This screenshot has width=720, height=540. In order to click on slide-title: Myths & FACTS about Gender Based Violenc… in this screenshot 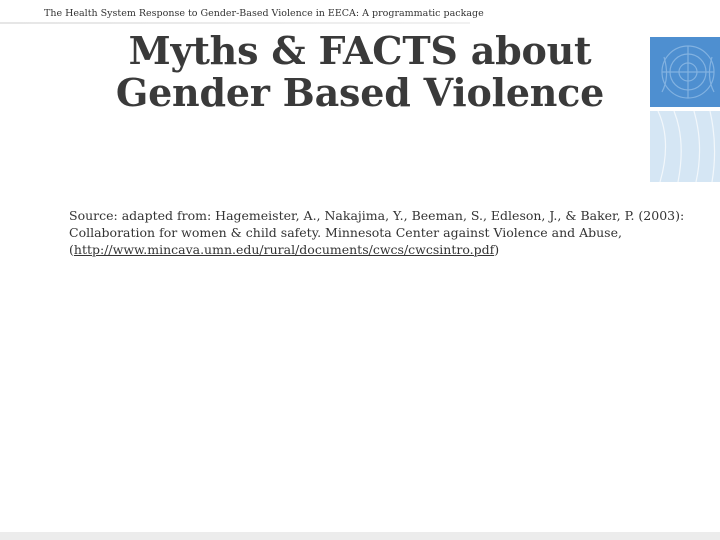, I will do `click(360, 72)`.